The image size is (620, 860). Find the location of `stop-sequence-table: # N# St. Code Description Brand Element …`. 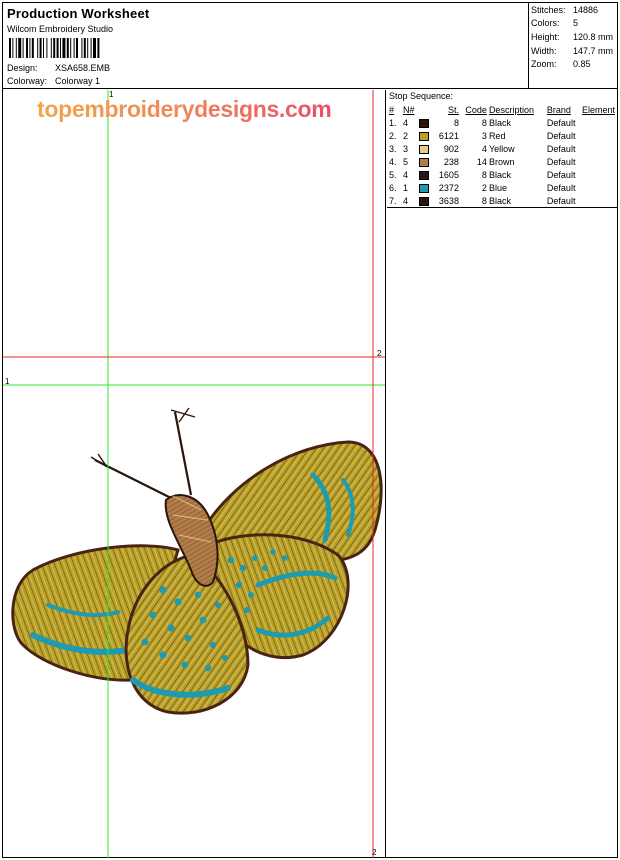

stop-sequence-table: # N# St. Code Description Brand Element … is located at coordinates (503, 155).